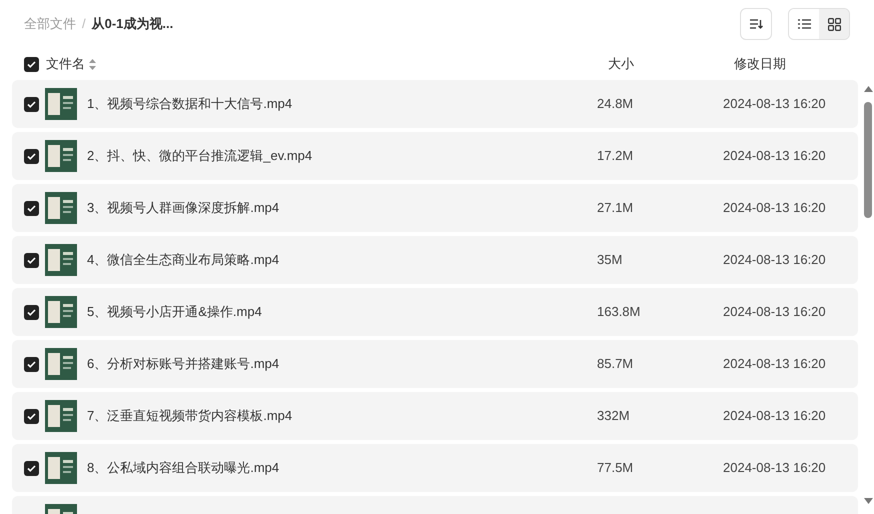 The image size is (874, 514). What do you see at coordinates (760, 64) in the screenshot?
I see `column-header: 修改日期` at bounding box center [760, 64].